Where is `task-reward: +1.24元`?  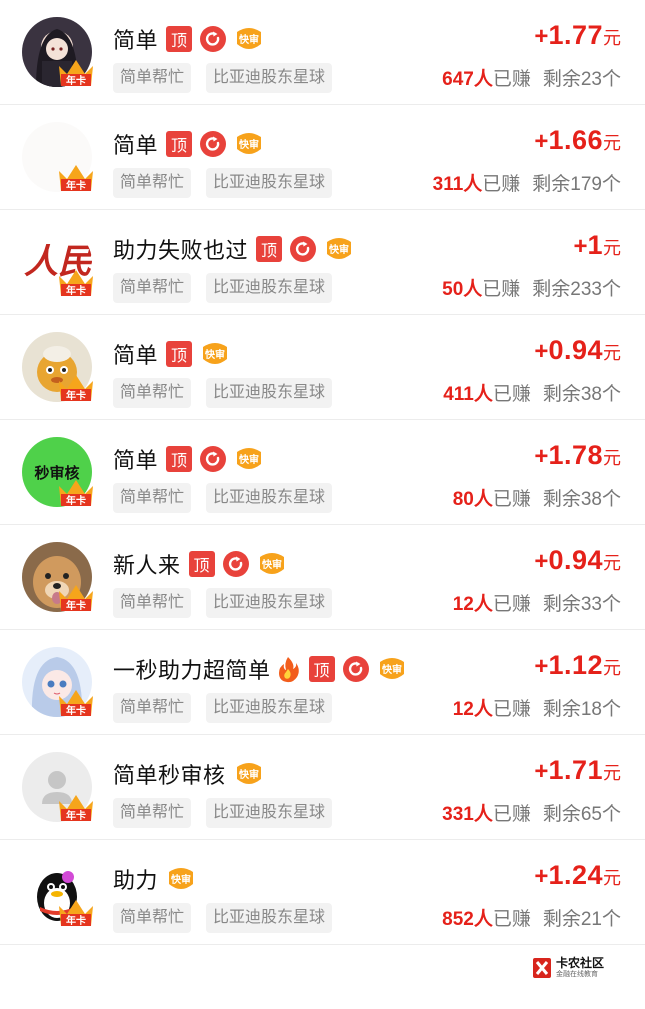
task-reward: +1.24元 is located at coordinates (577, 875).